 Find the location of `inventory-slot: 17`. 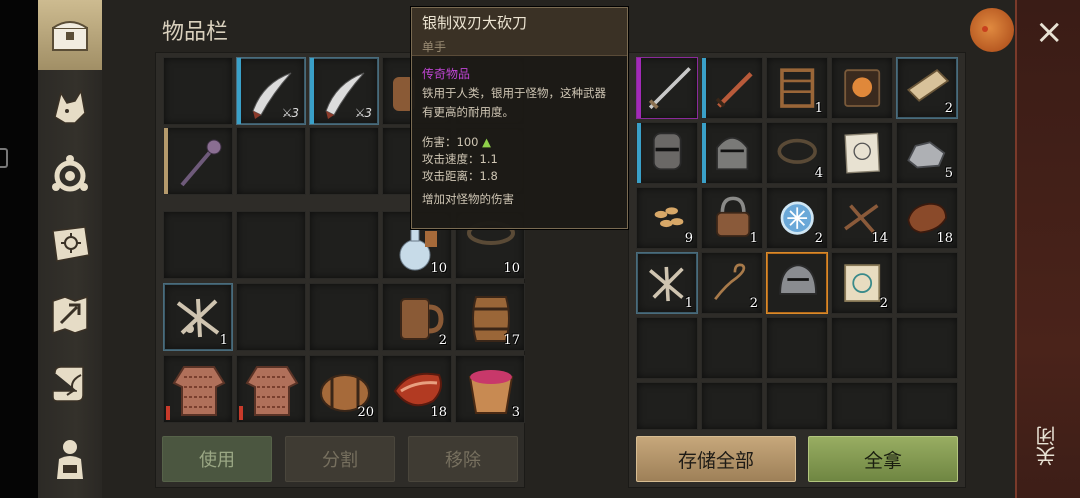

inventory-slot: 17 is located at coordinates (490, 317).